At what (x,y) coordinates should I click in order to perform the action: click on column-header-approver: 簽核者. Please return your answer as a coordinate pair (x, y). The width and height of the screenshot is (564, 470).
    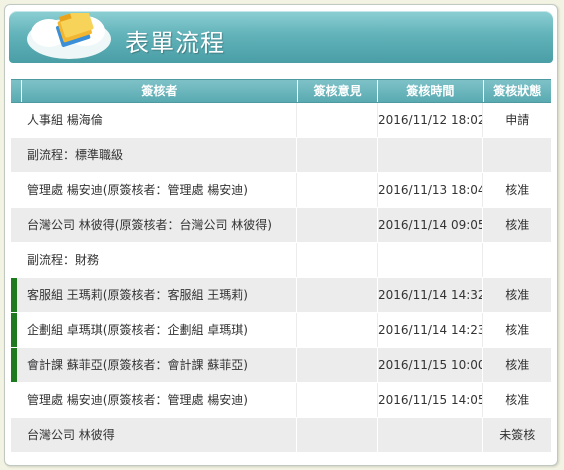
    Looking at the image, I should click on (158, 91).